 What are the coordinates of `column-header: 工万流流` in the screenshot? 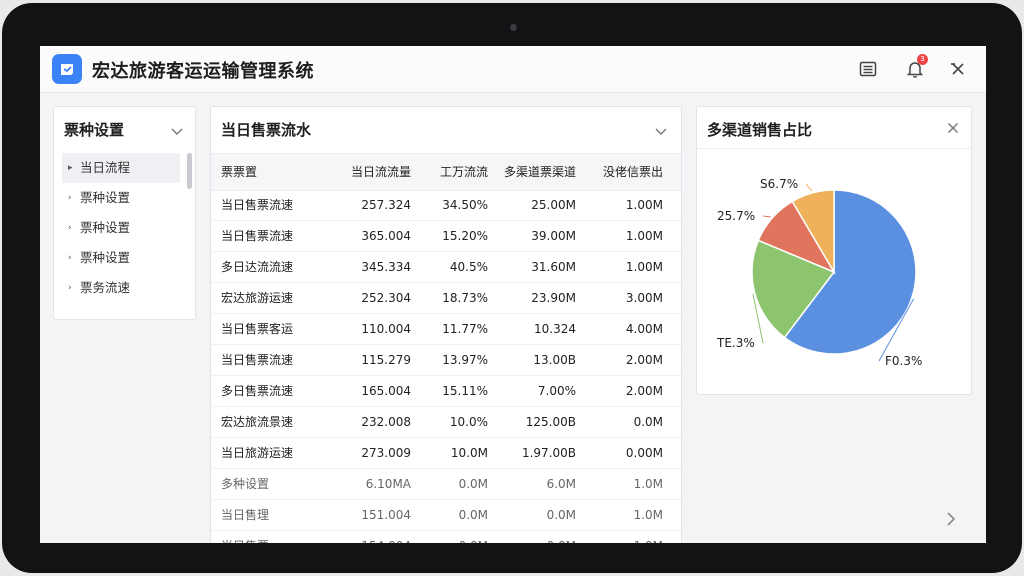 It's located at (464, 172).